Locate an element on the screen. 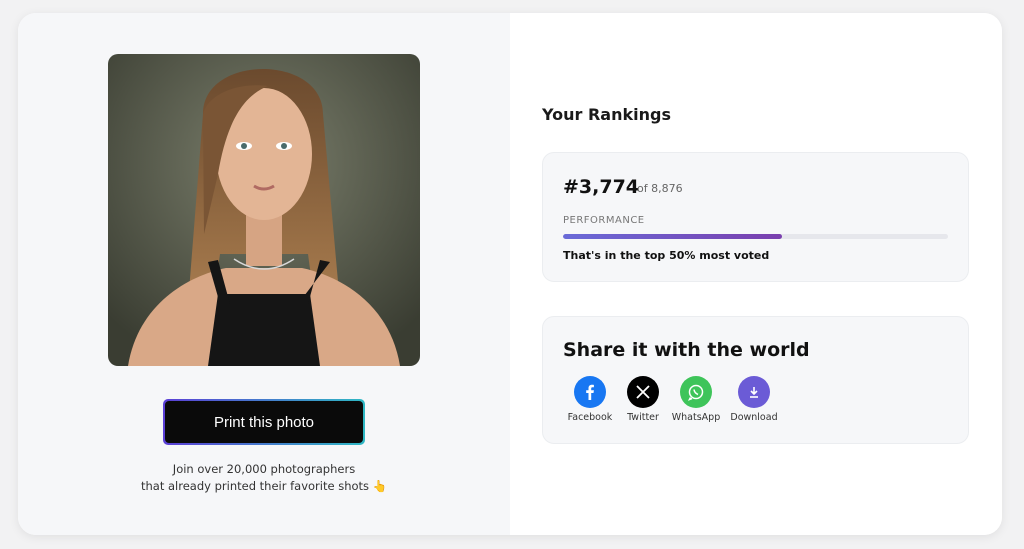 Image resolution: width=1024 pixels, height=549 pixels. performance-label: PERFORMANCE is located at coordinates (604, 220).